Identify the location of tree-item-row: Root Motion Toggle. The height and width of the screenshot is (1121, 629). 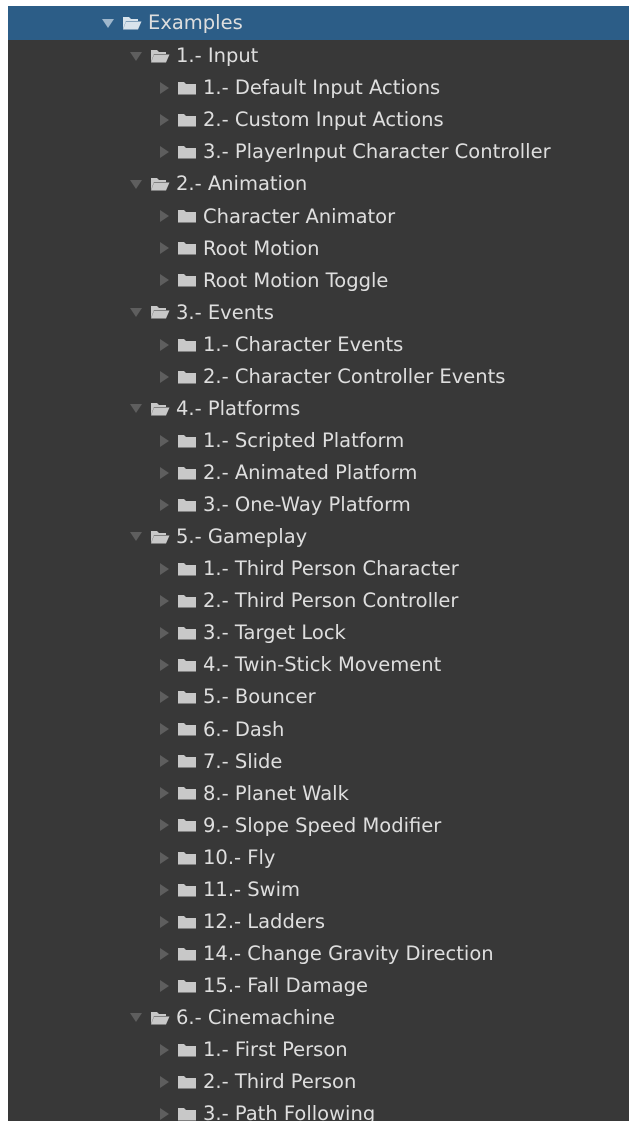
(318, 280).